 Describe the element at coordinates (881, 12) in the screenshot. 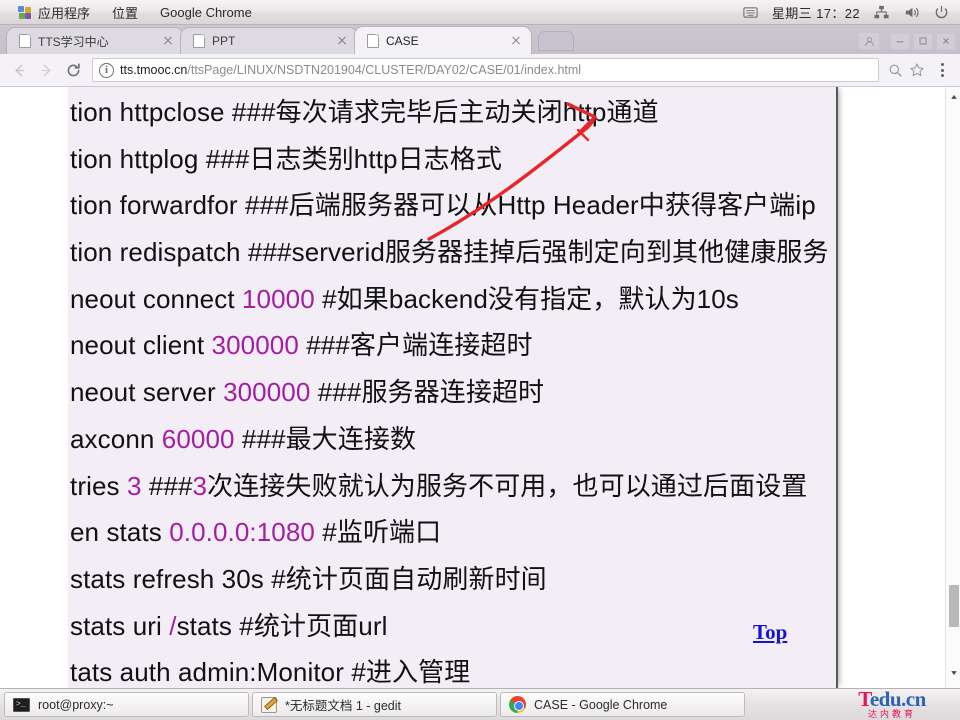

I see `network-icon` at that location.